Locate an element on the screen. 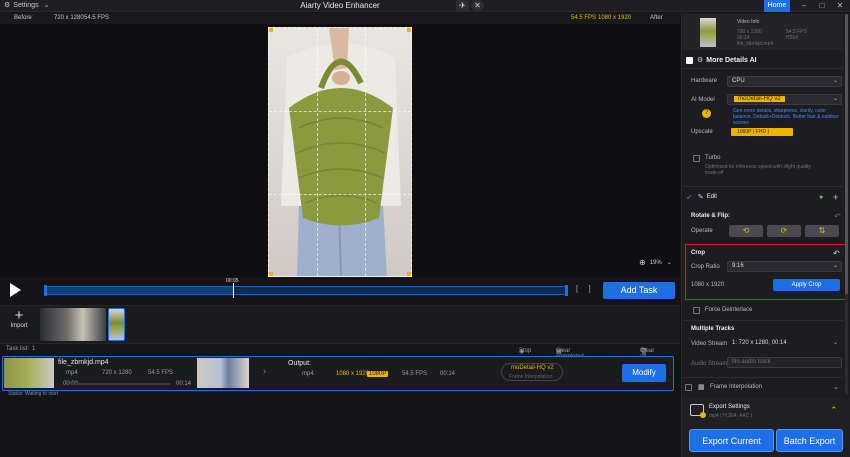 The width and height of the screenshot is (850, 457). app-title: Aiarty Video Enhancer is located at coordinates (340, 5).